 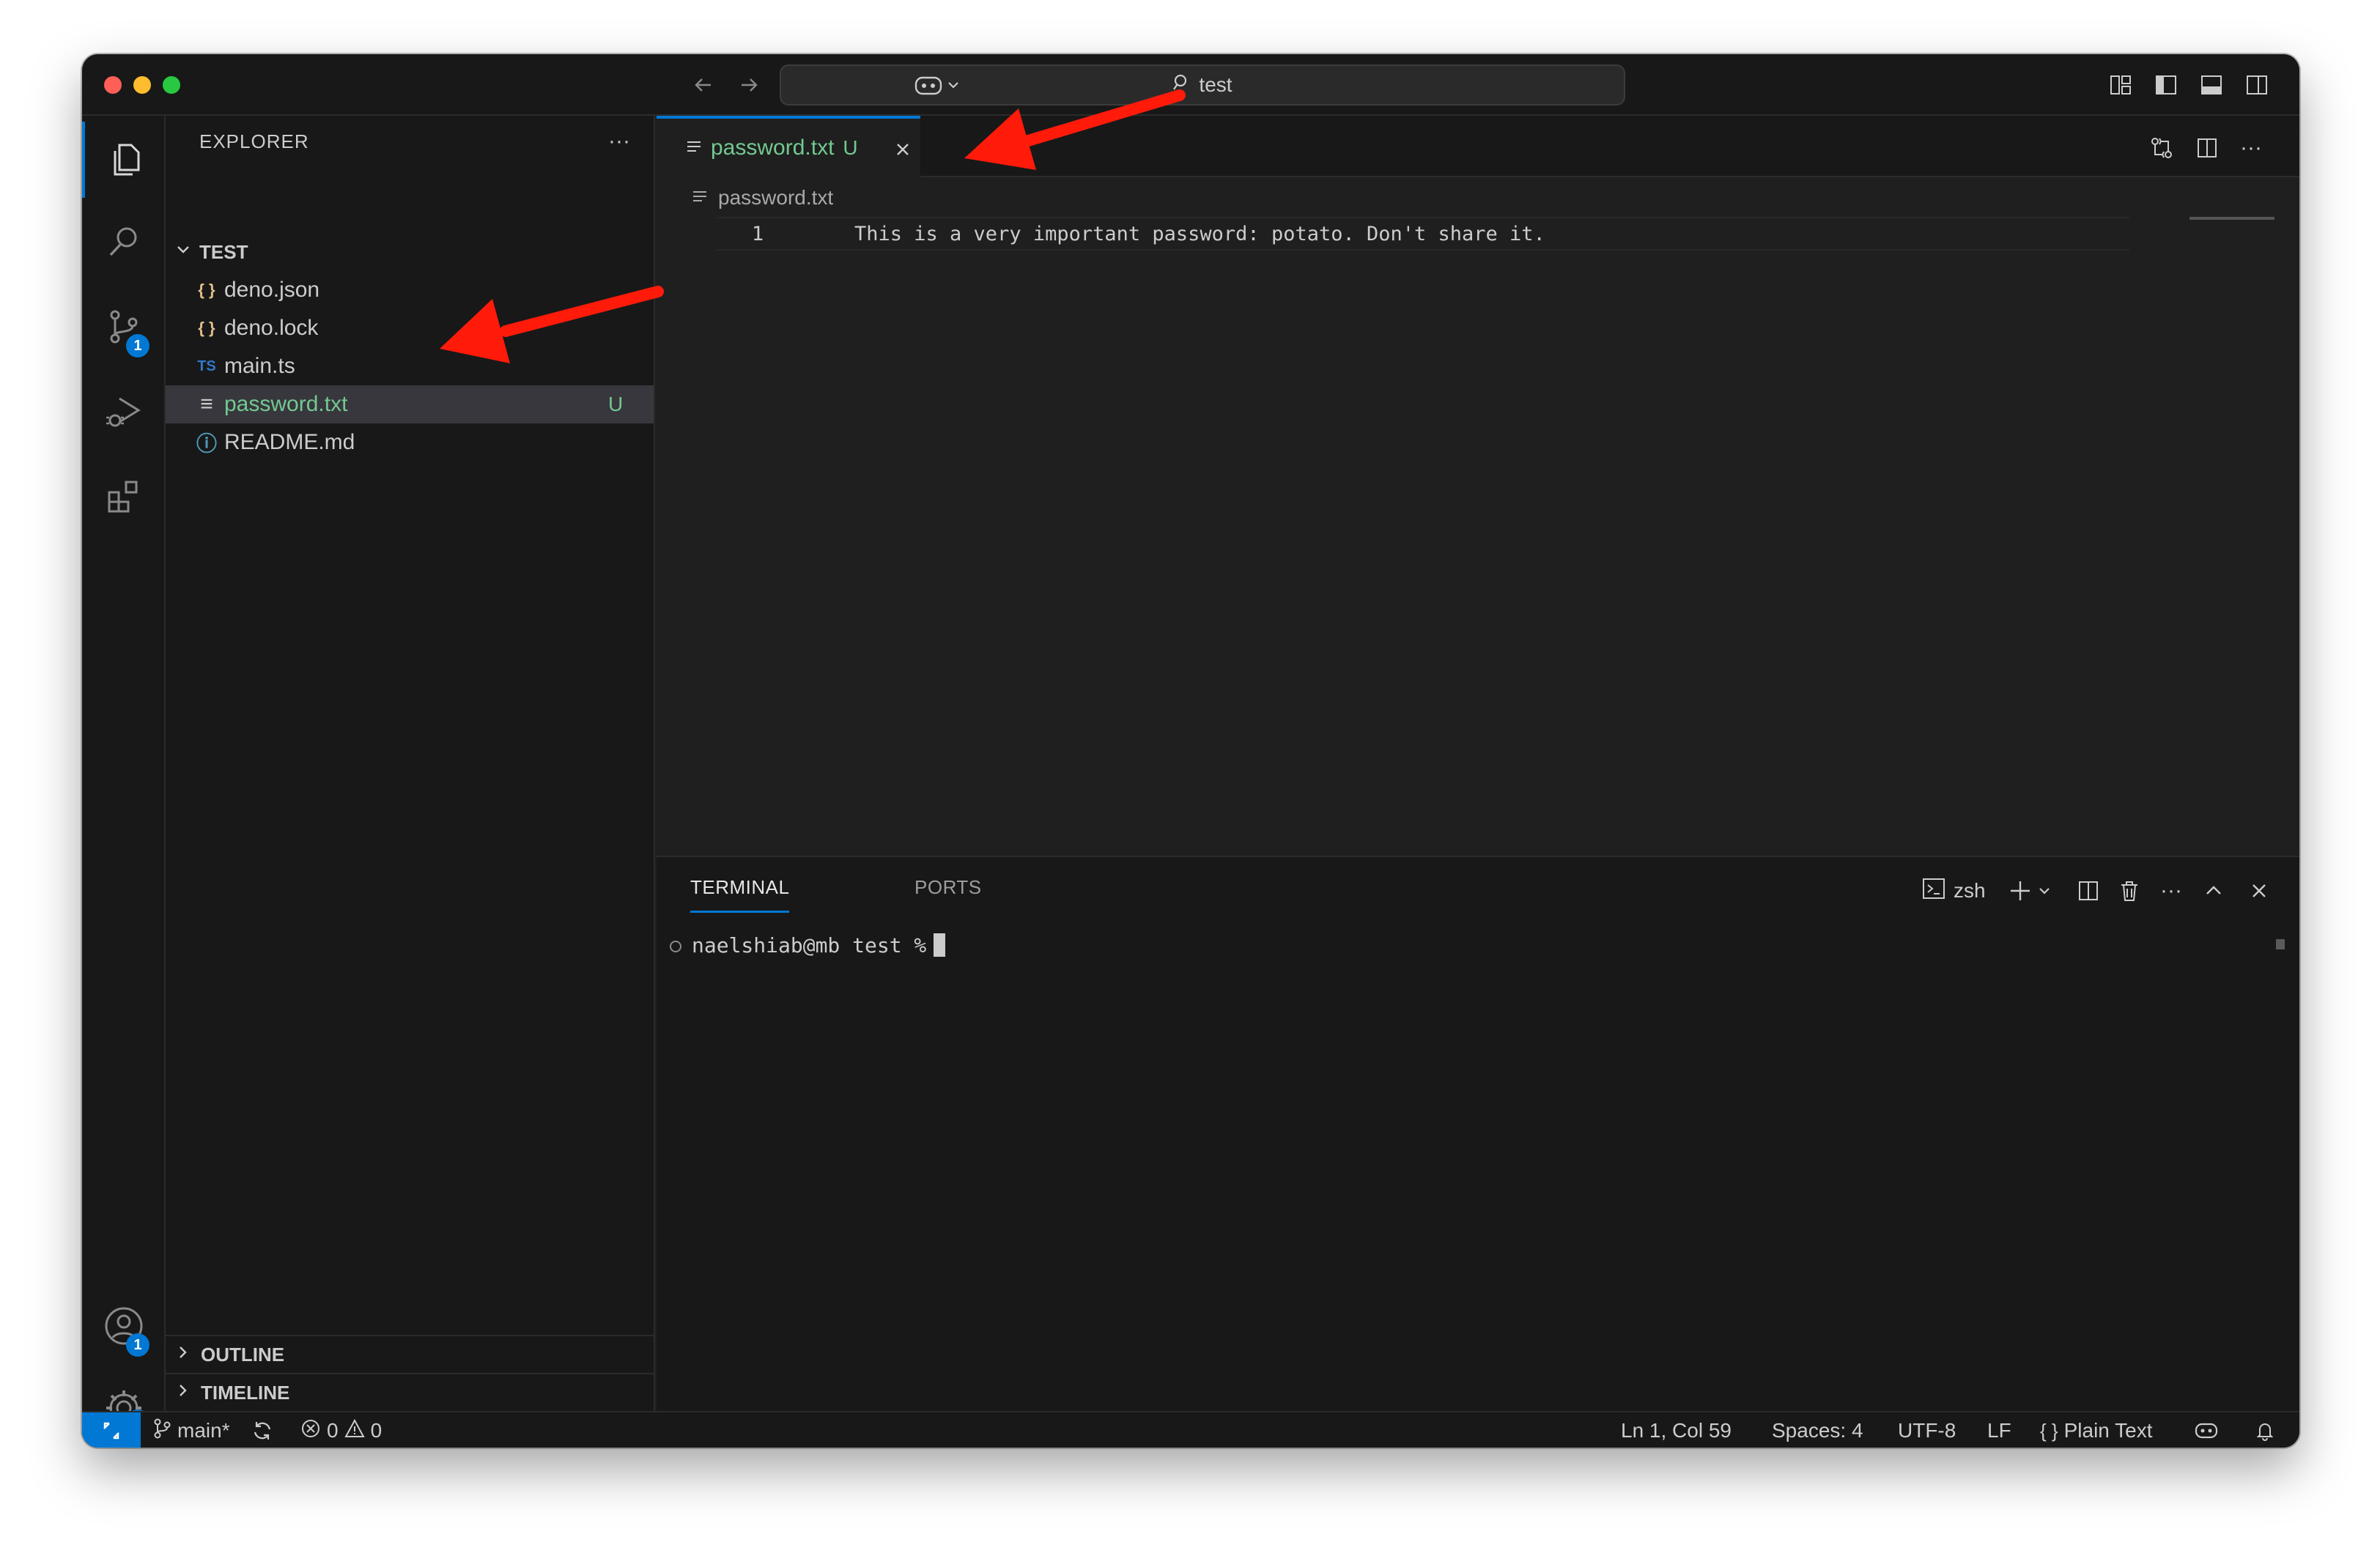 I want to click on activity-bar: 1 1 1, so click(x=124, y=774).